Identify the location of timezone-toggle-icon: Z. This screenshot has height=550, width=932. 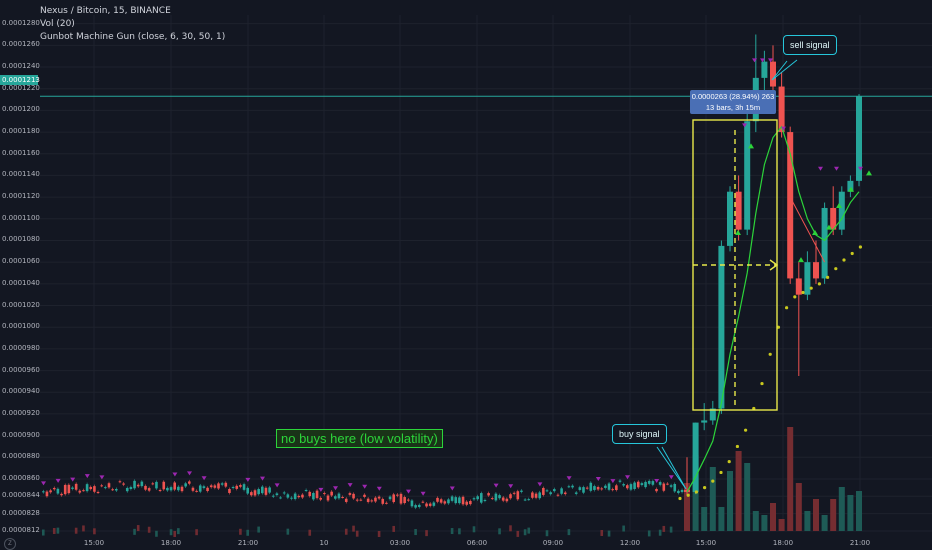
(10, 544).